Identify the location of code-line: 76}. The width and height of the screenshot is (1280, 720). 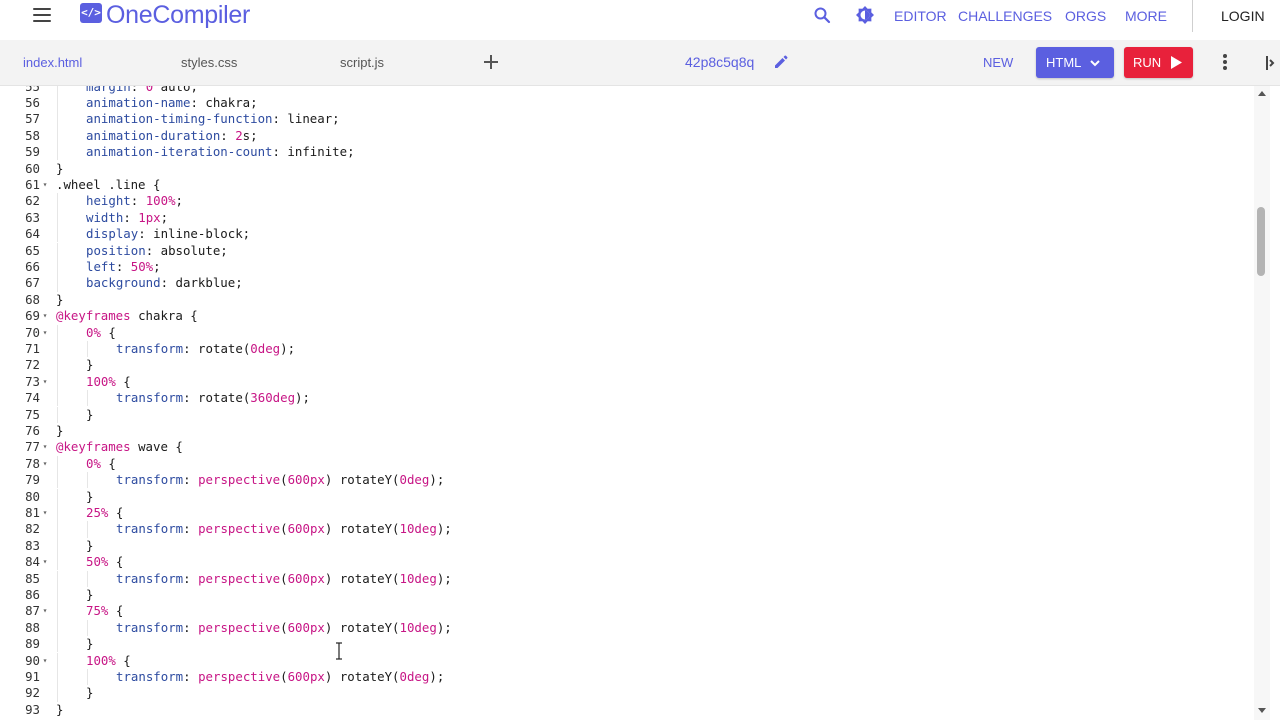
(627, 431).